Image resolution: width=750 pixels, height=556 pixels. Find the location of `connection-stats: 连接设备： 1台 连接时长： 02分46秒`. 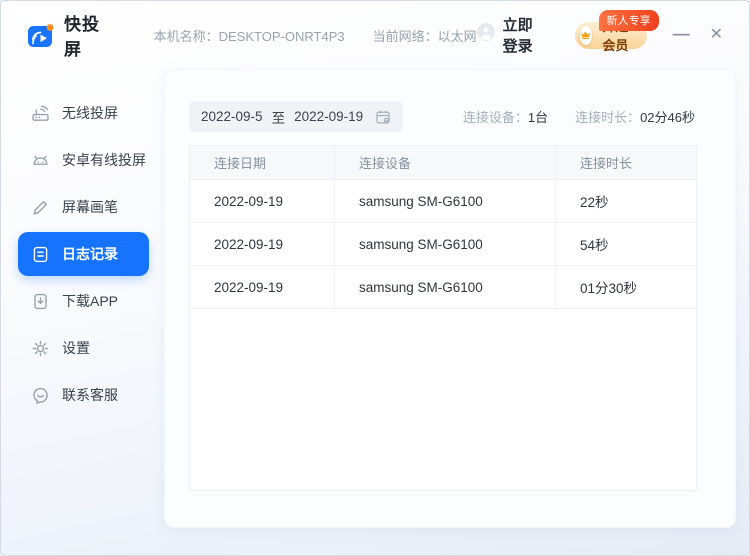

connection-stats: 连接设备： 1台 连接时长： 02分46秒 is located at coordinates (579, 116).